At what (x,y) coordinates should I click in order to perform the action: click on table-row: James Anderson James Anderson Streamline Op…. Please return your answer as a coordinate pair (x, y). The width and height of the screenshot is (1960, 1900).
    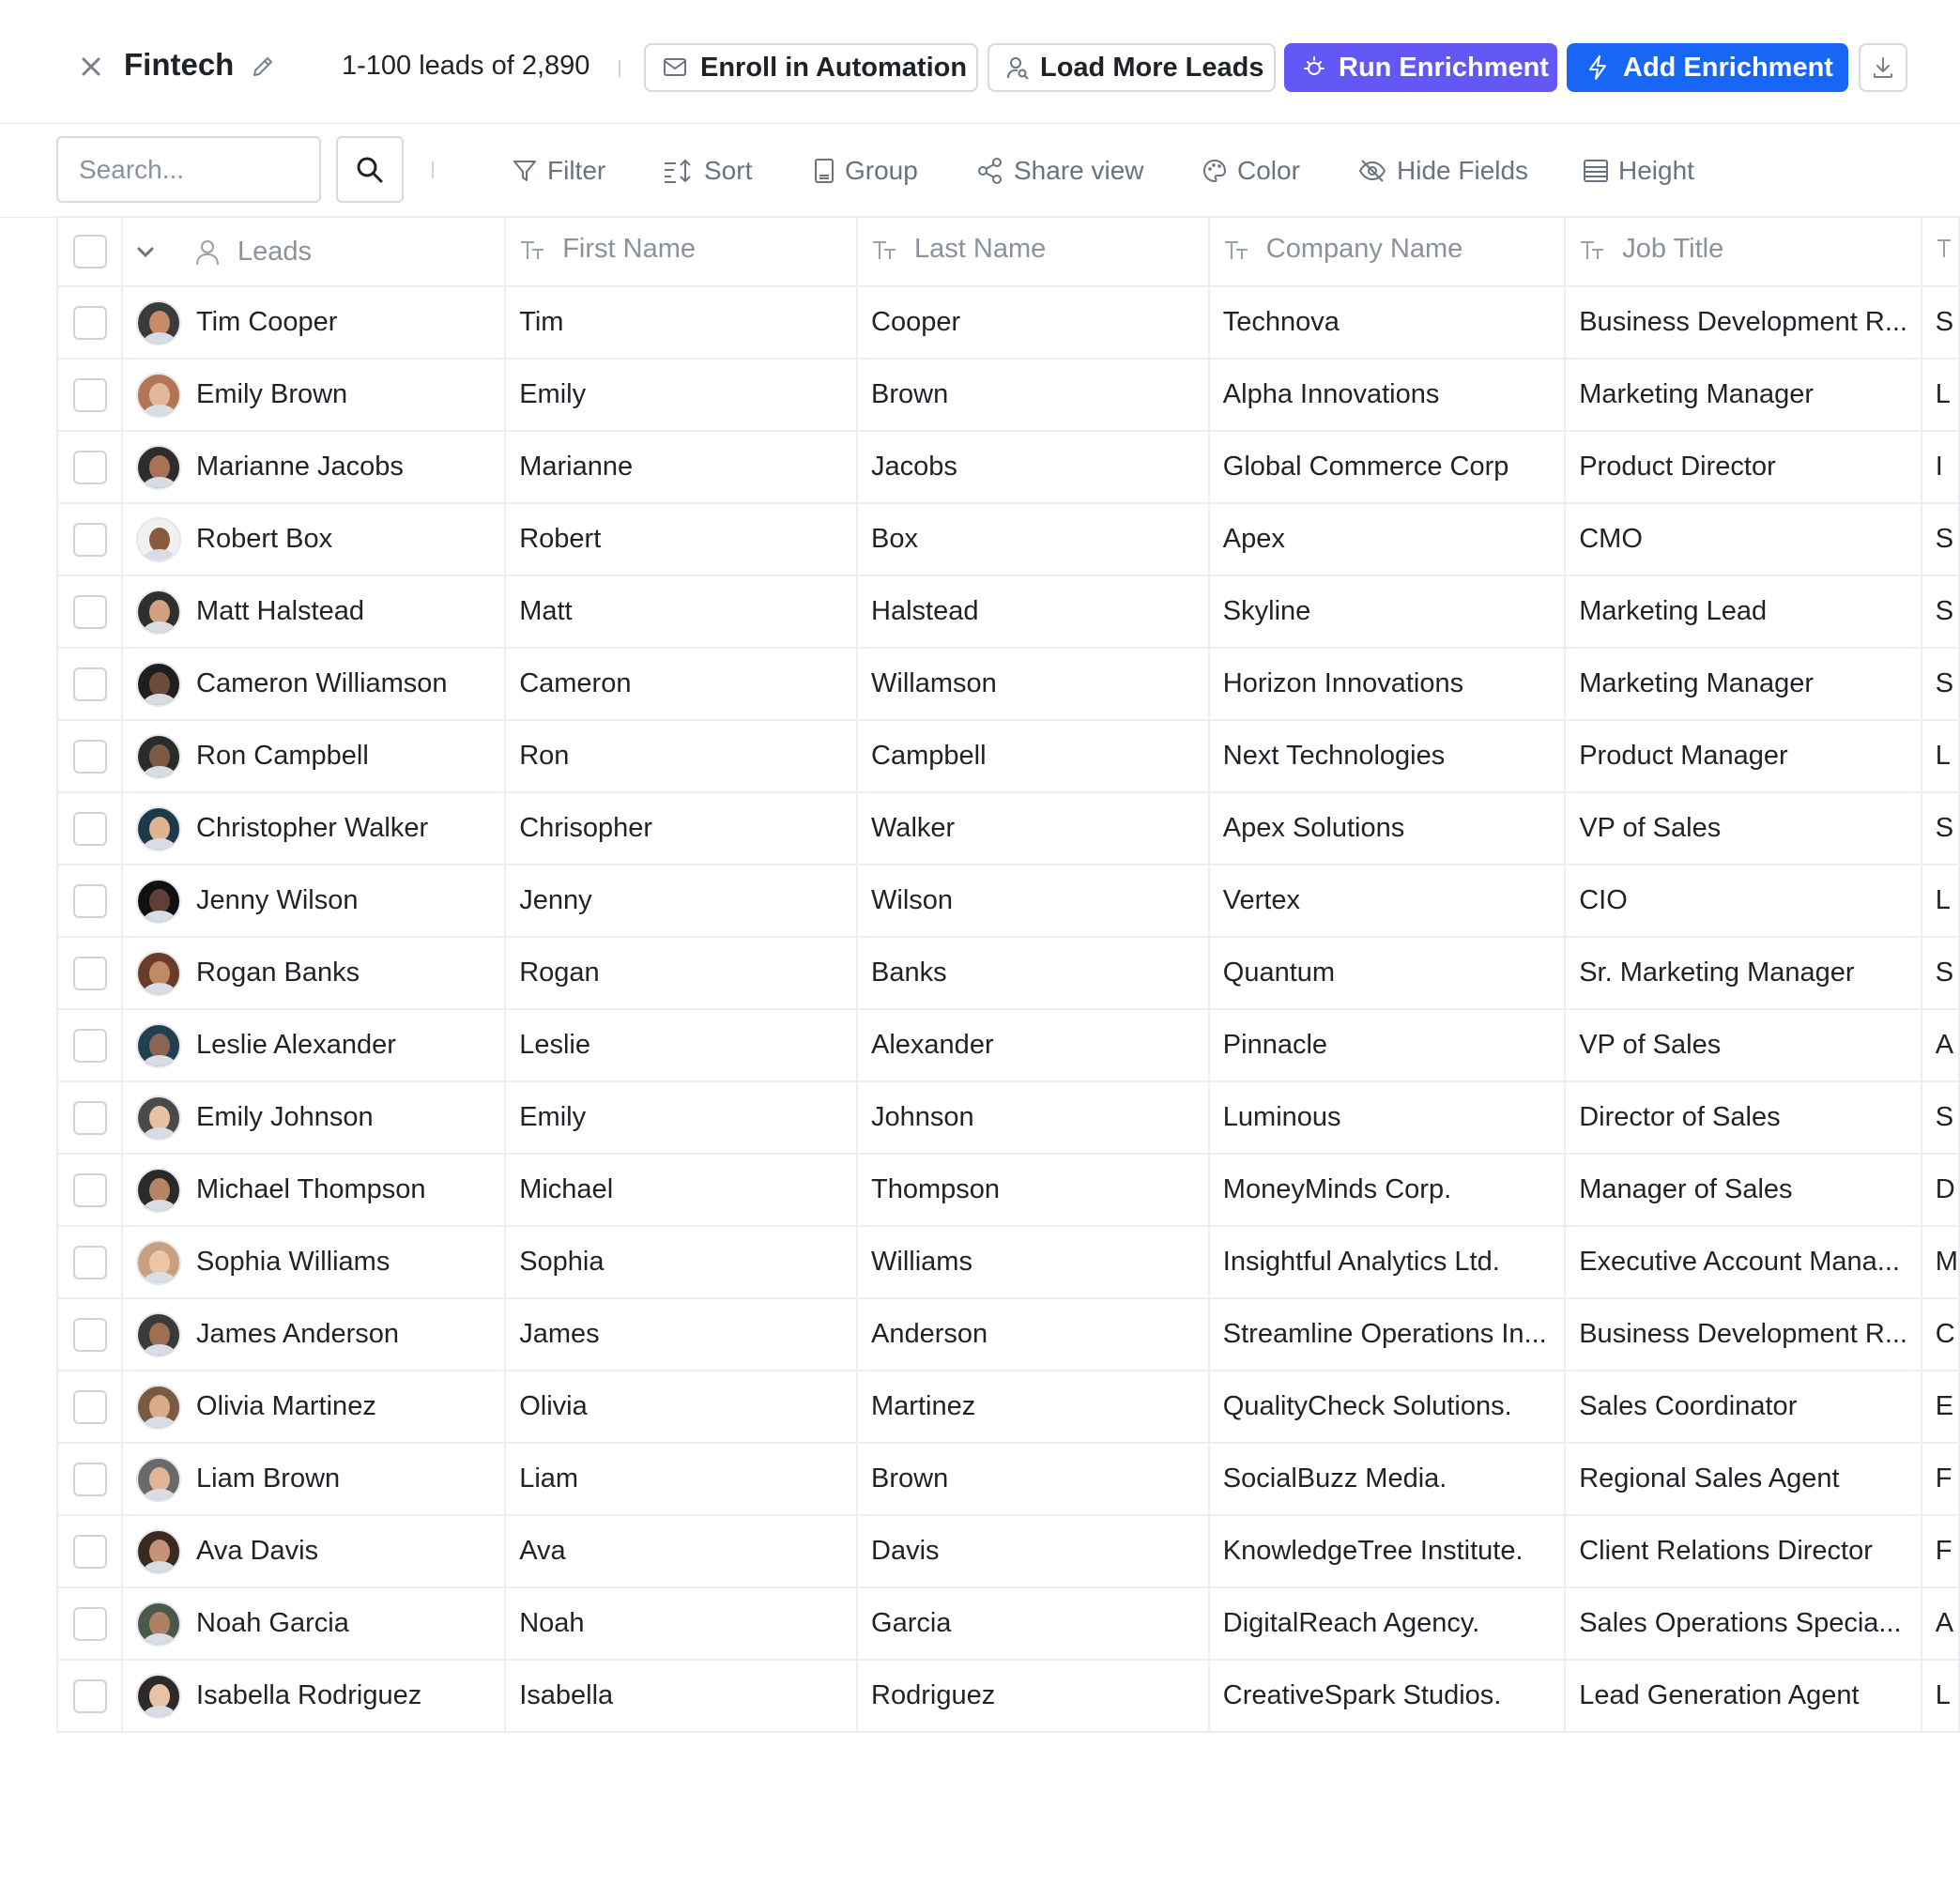
    Looking at the image, I should click on (1007, 1334).